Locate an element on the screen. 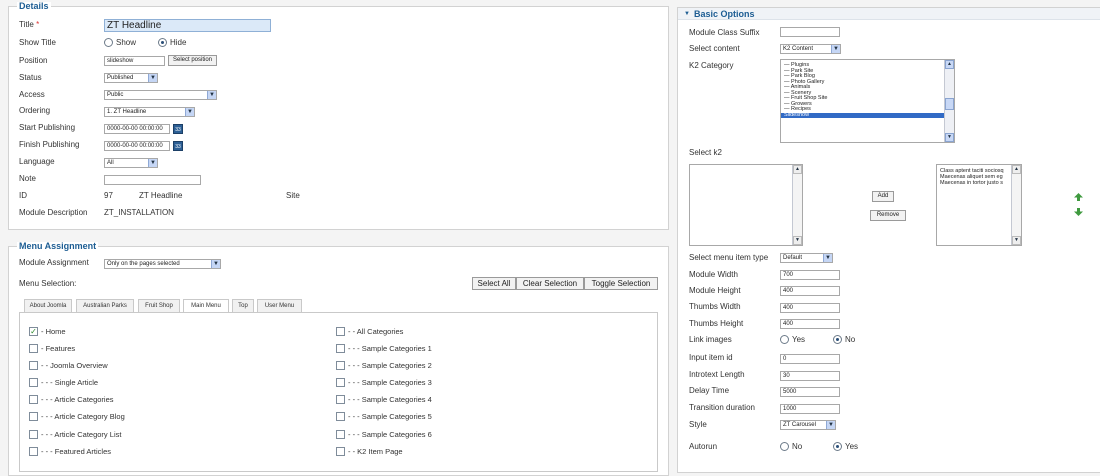 Image resolution: width=1100 pixels, height=476 pixels. add-button: Add is located at coordinates (883, 196).